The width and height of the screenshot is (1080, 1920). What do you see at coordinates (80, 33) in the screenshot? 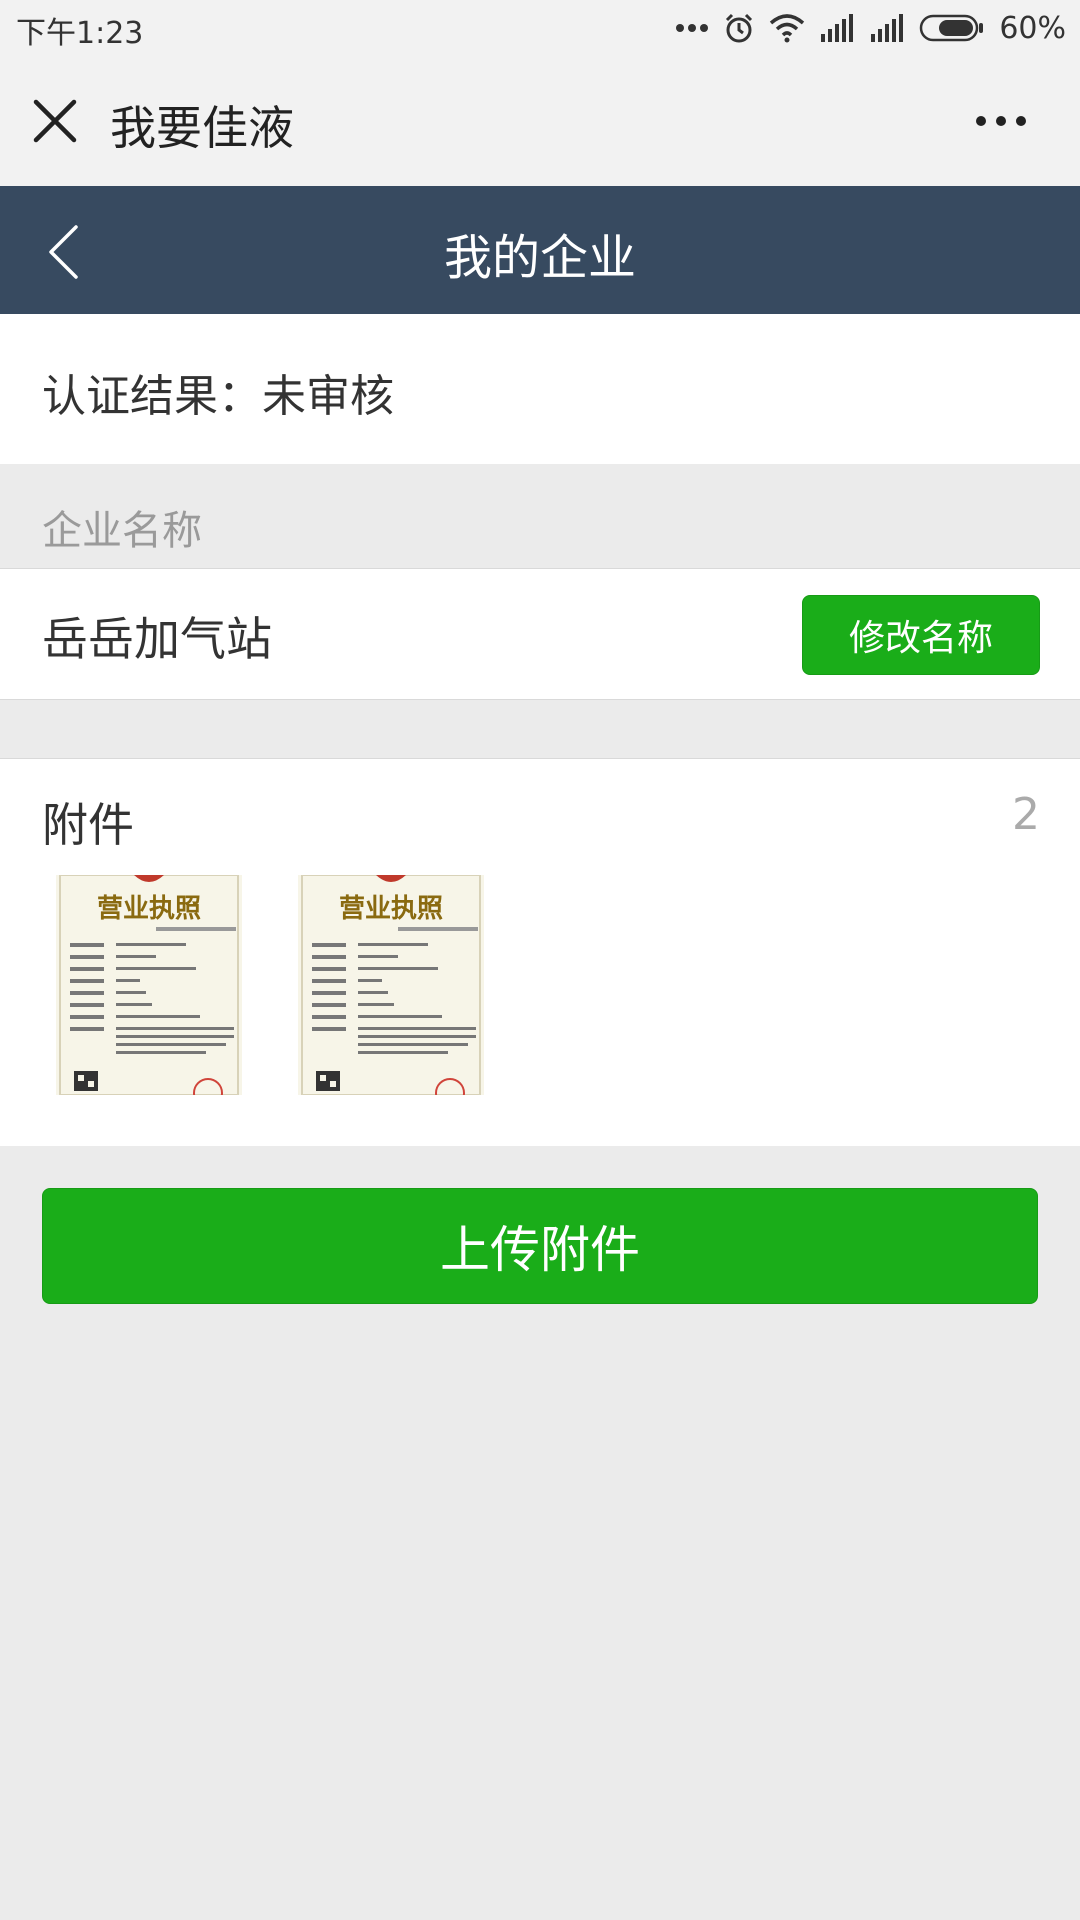
I see `status-time: 下午1:23` at bounding box center [80, 33].